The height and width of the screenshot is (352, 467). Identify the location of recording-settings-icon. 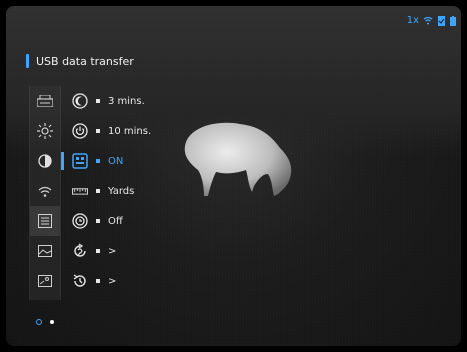
(45, 101).